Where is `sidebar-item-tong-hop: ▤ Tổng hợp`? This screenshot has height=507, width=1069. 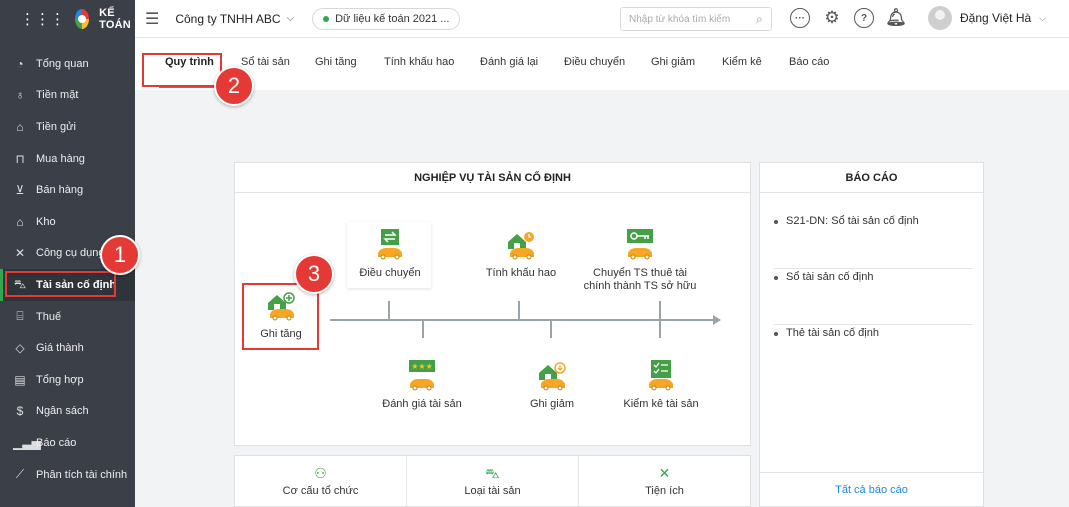 sidebar-item-tong-hop: ▤ Tổng hợp is located at coordinates (67, 380).